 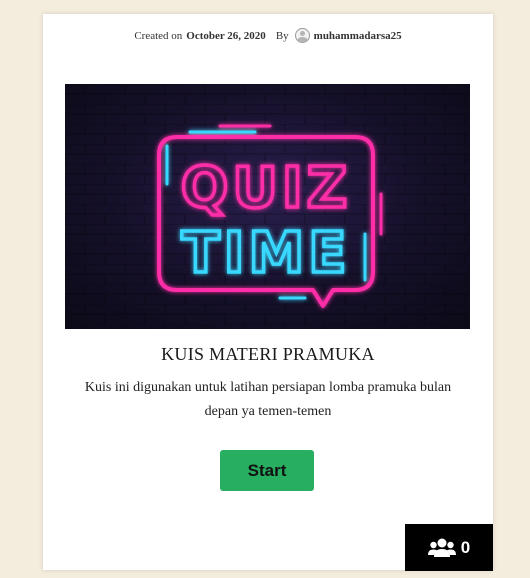 I want to click on players-count-badge: 0, so click(x=449, y=547).